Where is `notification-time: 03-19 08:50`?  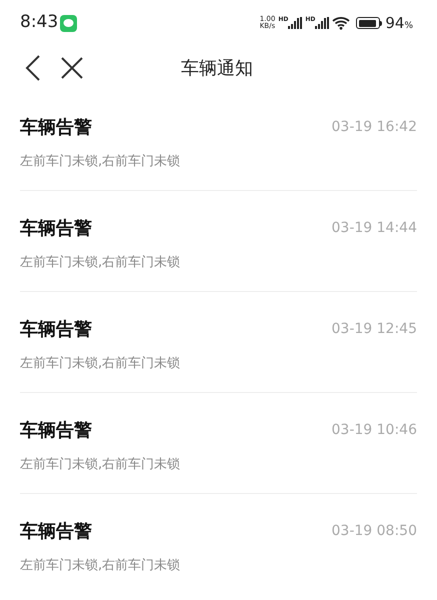 notification-time: 03-19 08:50 is located at coordinates (374, 531).